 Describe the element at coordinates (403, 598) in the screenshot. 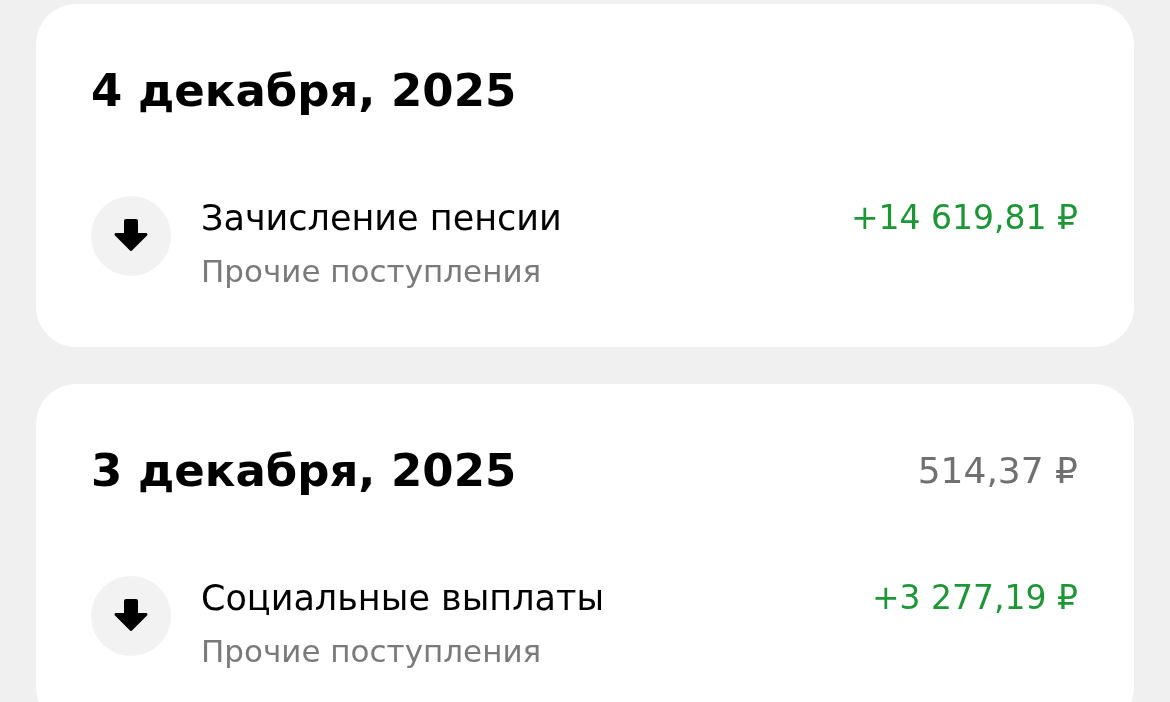

I see `transaction-title: Социальные выплаты` at that location.